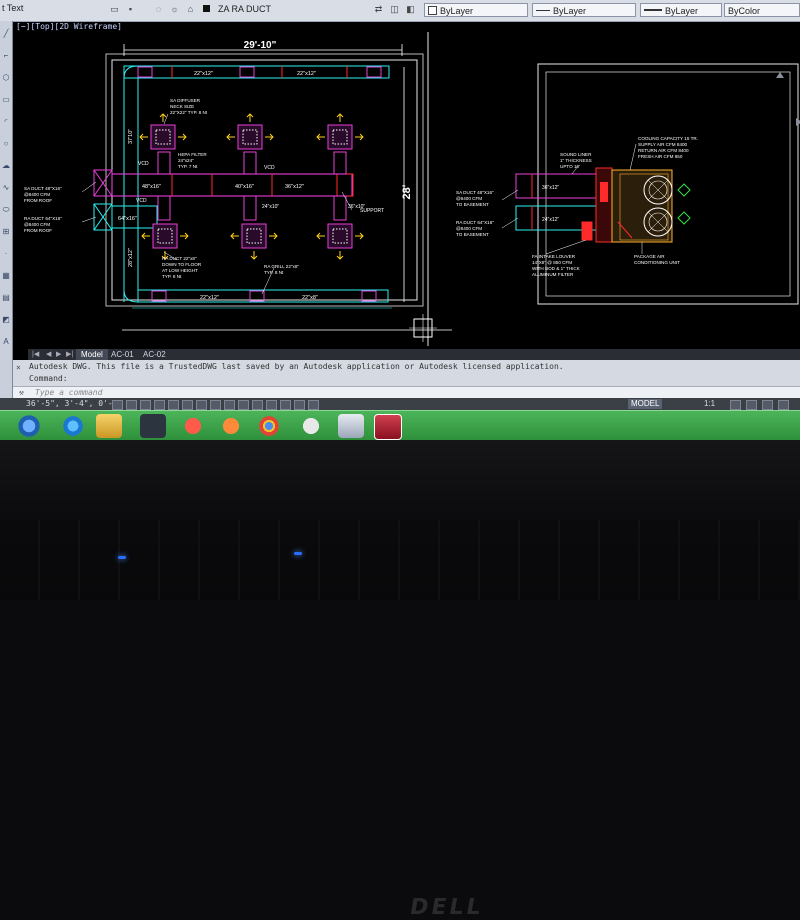 Image resolution: width=800 pixels, height=920 pixels. Describe the element at coordinates (394, 9) in the screenshot. I see `layer-iso-icon: ◫` at that location.